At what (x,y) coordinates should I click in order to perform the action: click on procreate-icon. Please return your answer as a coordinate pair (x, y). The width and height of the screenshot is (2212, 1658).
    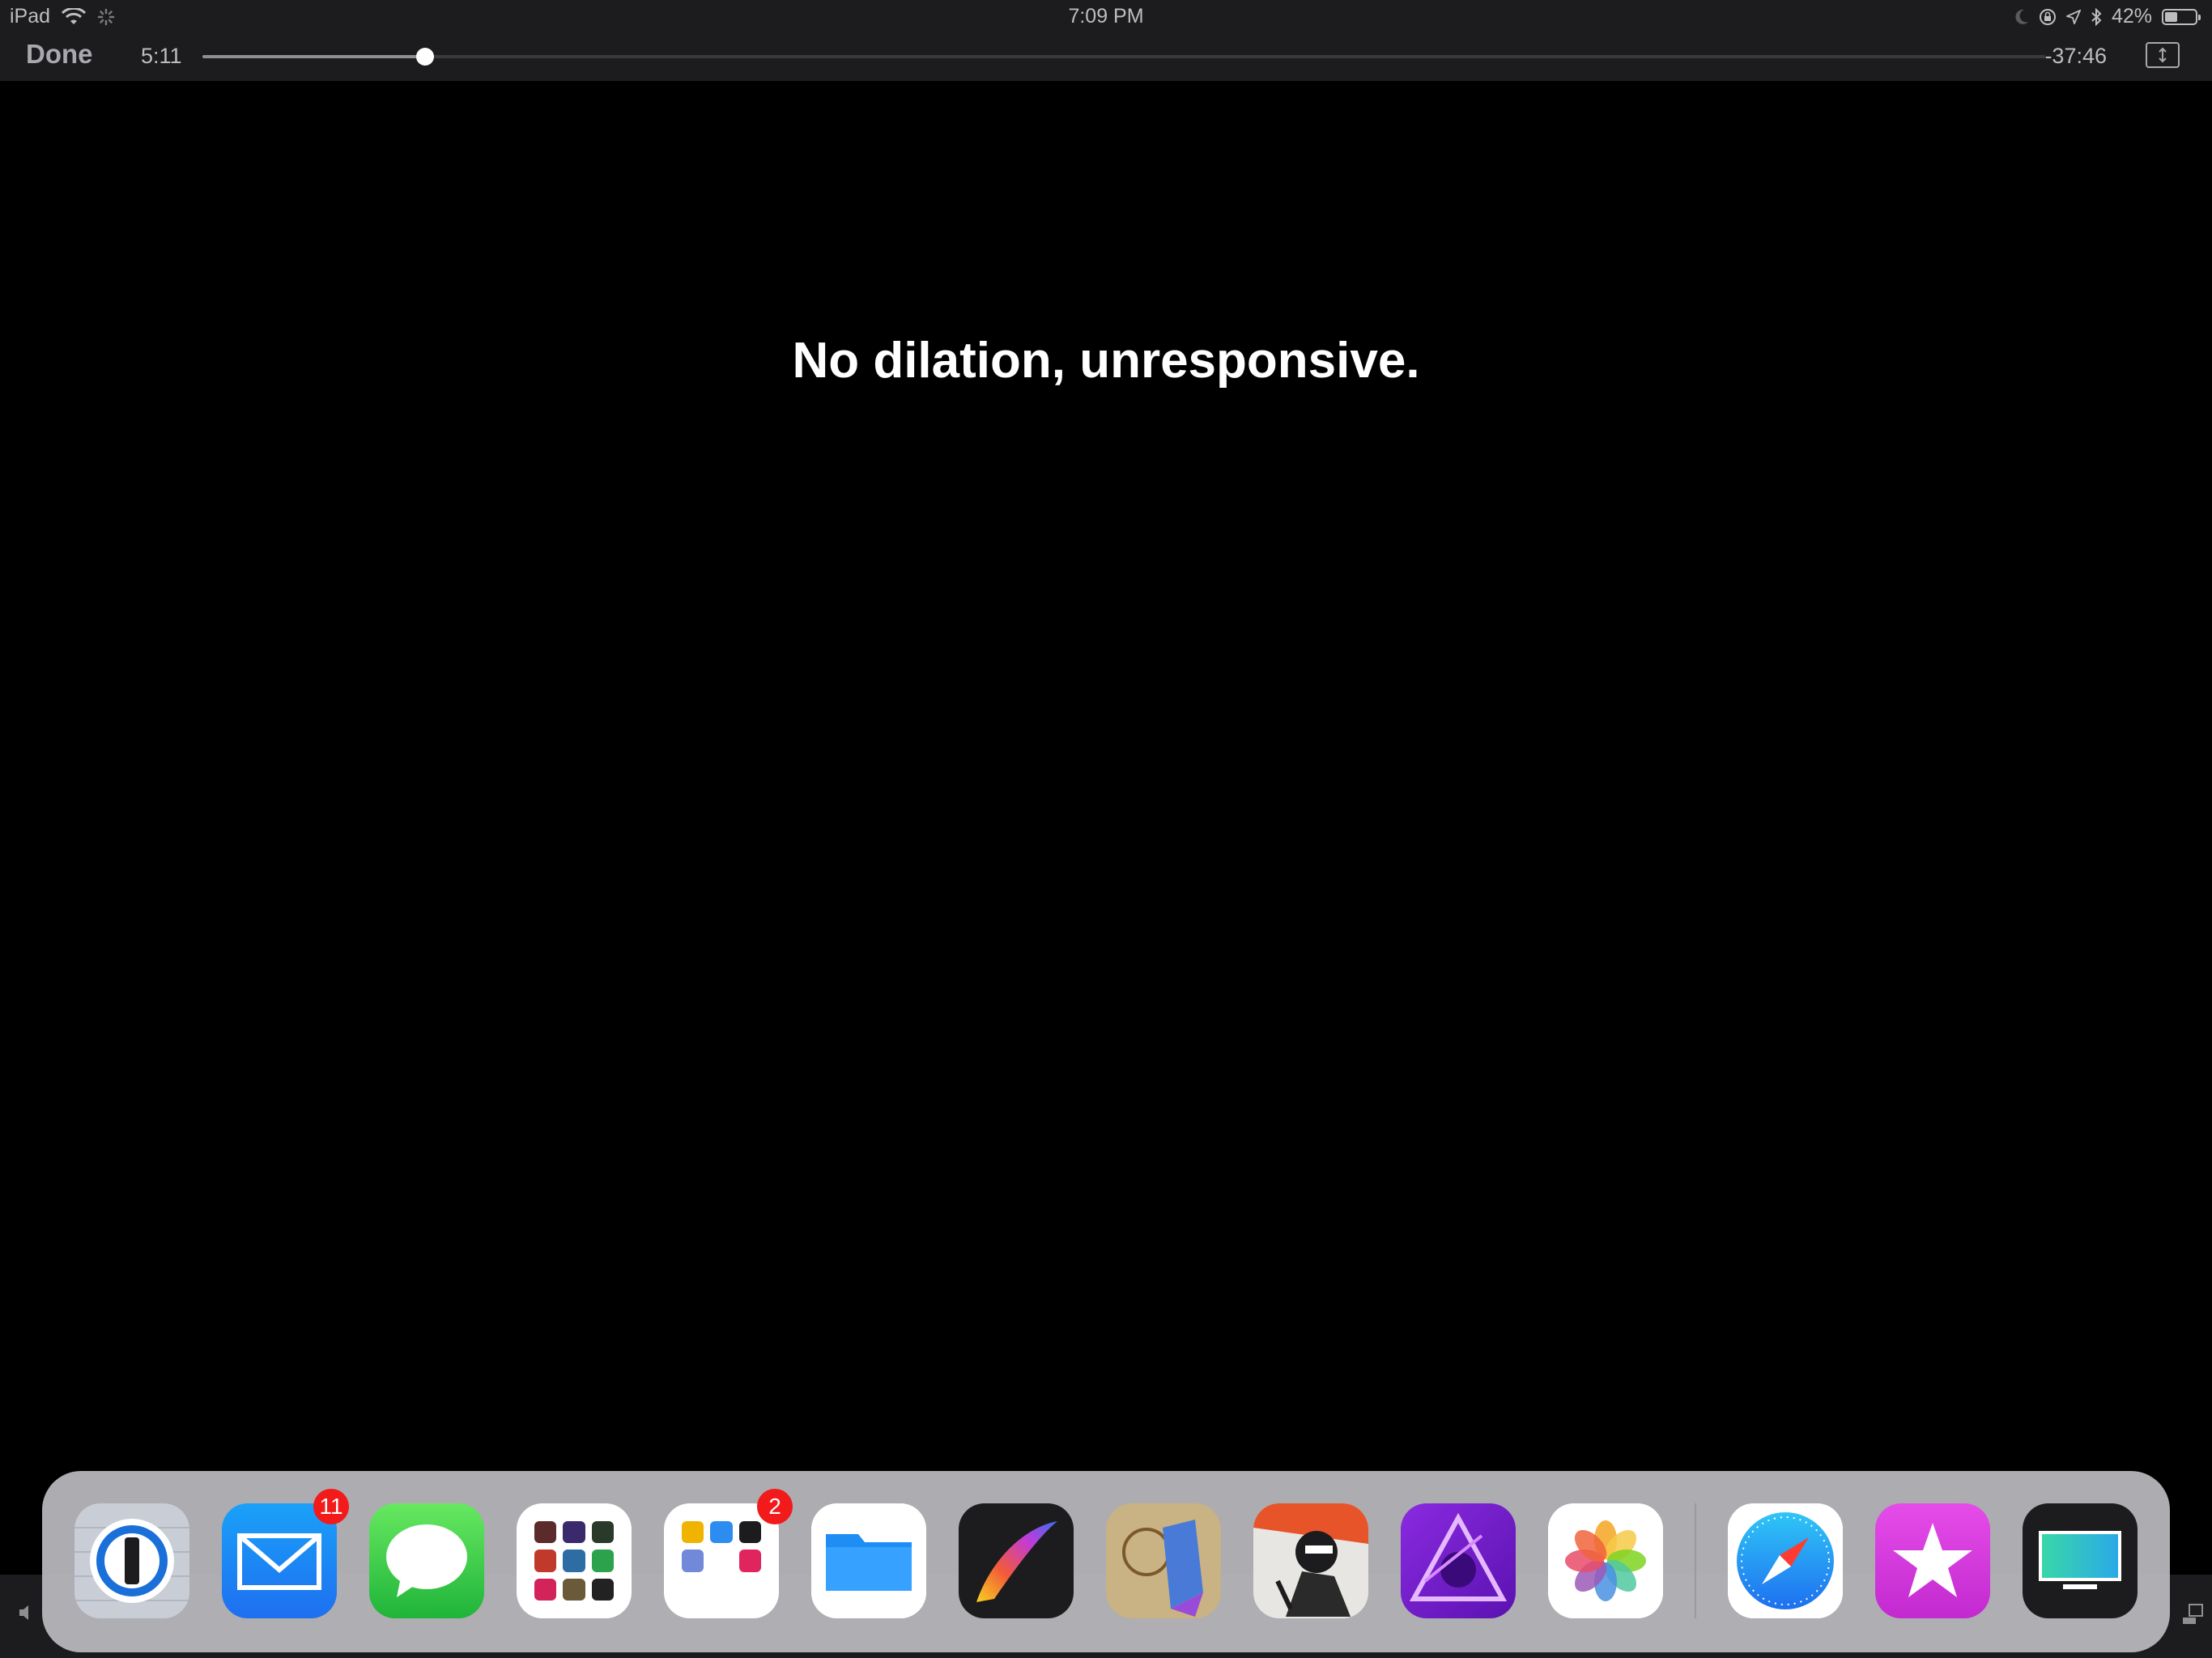
    Looking at the image, I should click on (1017, 1560).